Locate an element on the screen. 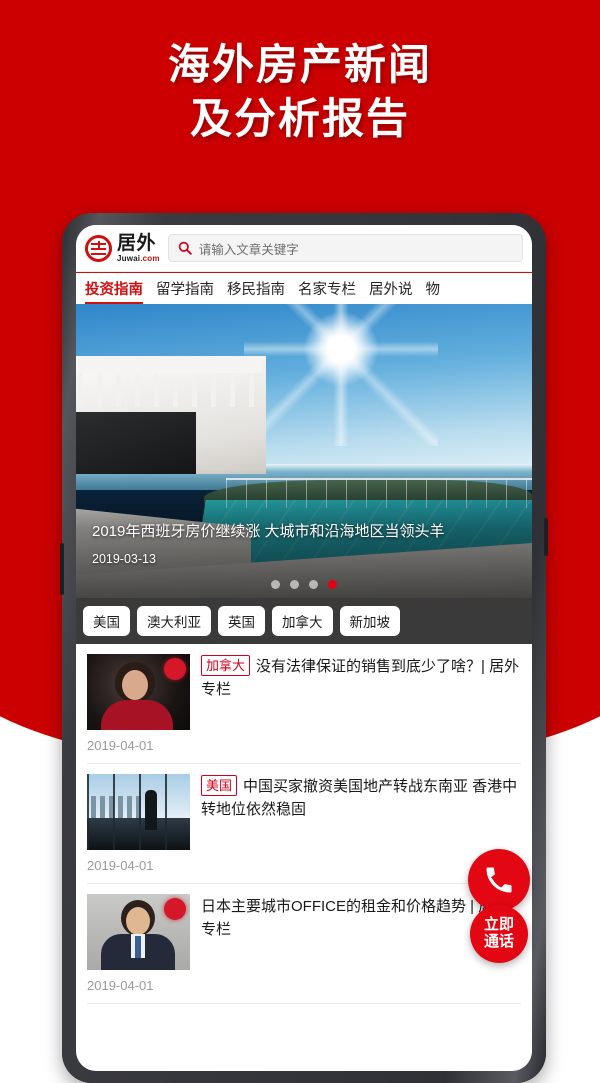 The image size is (600, 1083). article-list-item: 日本主要城市OFFICE的租金和价格趋势 | 居外专栏 2019-04-01 is located at coordinates (304, 944).